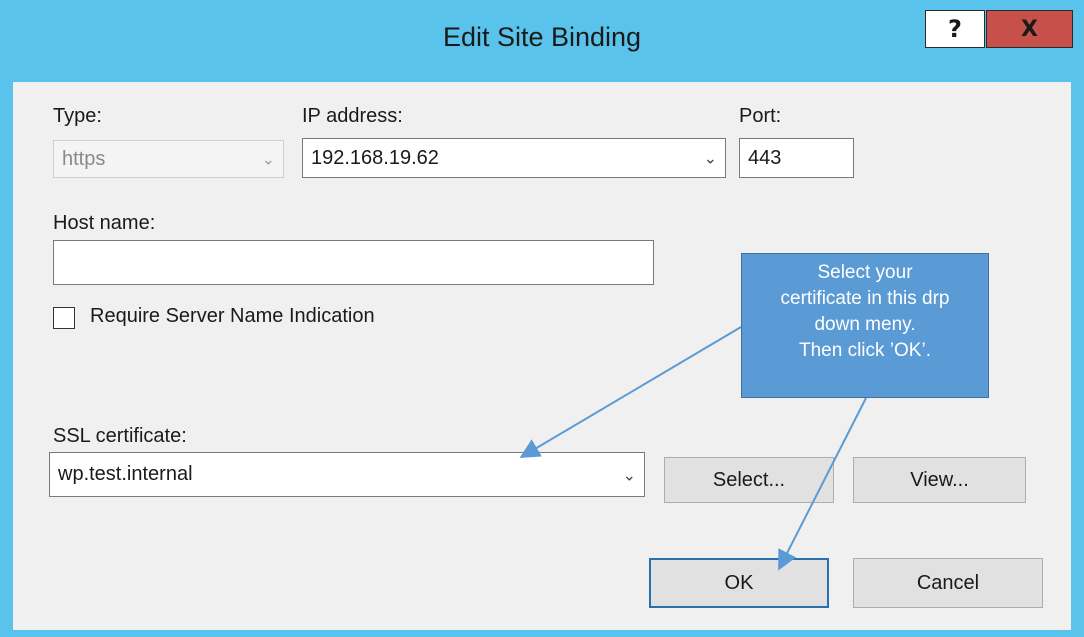 The height and width of the screenshot is (637, 1084). I want to click on callout-line: Then click ’OK’., so click(865, 350).